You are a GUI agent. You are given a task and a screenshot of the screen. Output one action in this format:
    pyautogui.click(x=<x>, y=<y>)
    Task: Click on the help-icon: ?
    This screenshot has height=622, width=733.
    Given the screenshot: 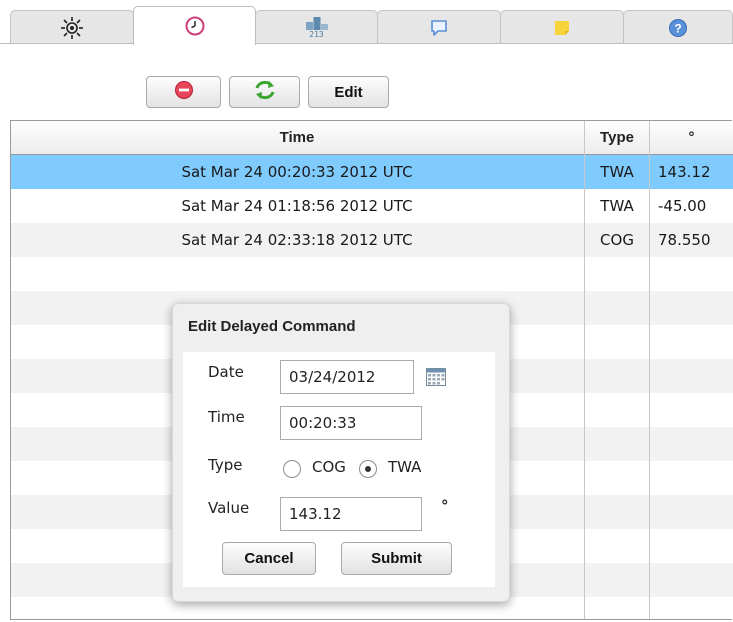 What is the action you would take?
    pyautogui.click(x=678, y=28)
    